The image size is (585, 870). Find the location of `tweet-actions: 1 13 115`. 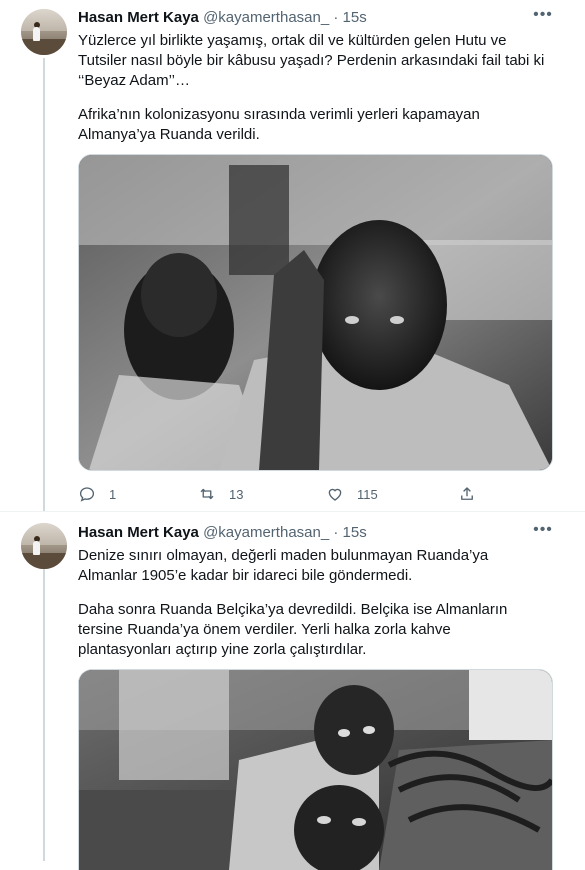

tweet-actions: 1 13 115 is located at coordinates (313, 494).